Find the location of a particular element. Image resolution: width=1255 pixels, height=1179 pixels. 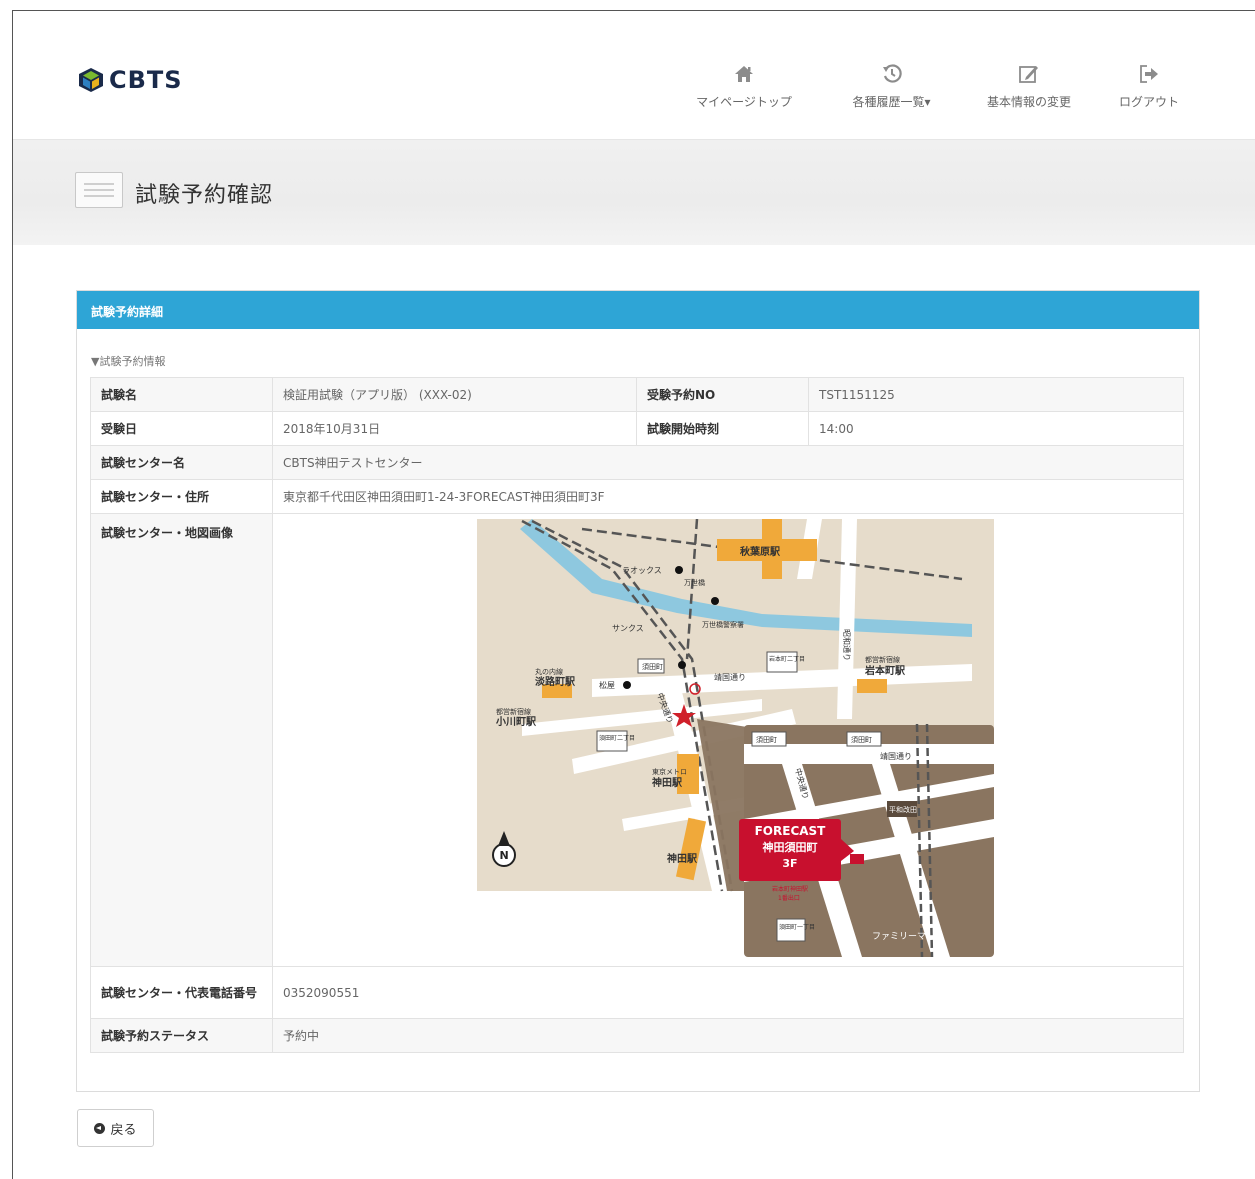

reservation-no-value: TST1151125 is located at coordinates (996, 394).